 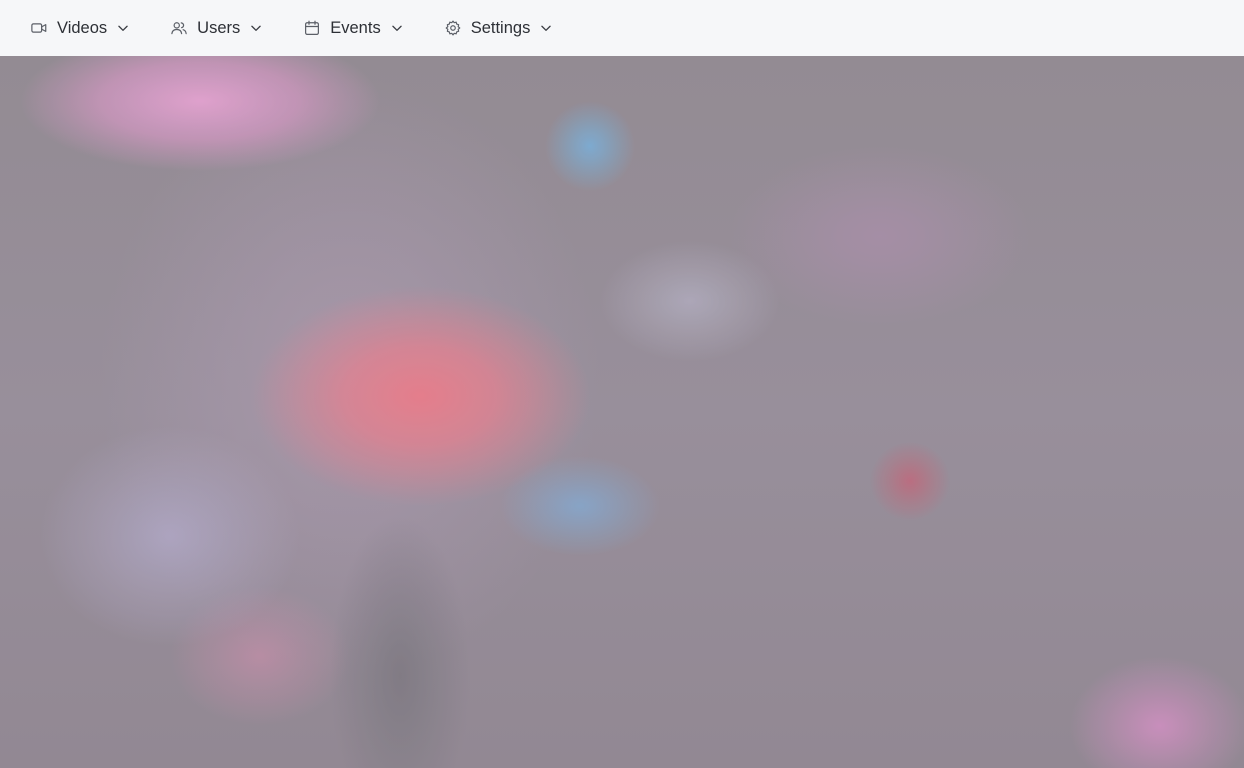 I want to click on users-icon, so click(x=179, y=28).